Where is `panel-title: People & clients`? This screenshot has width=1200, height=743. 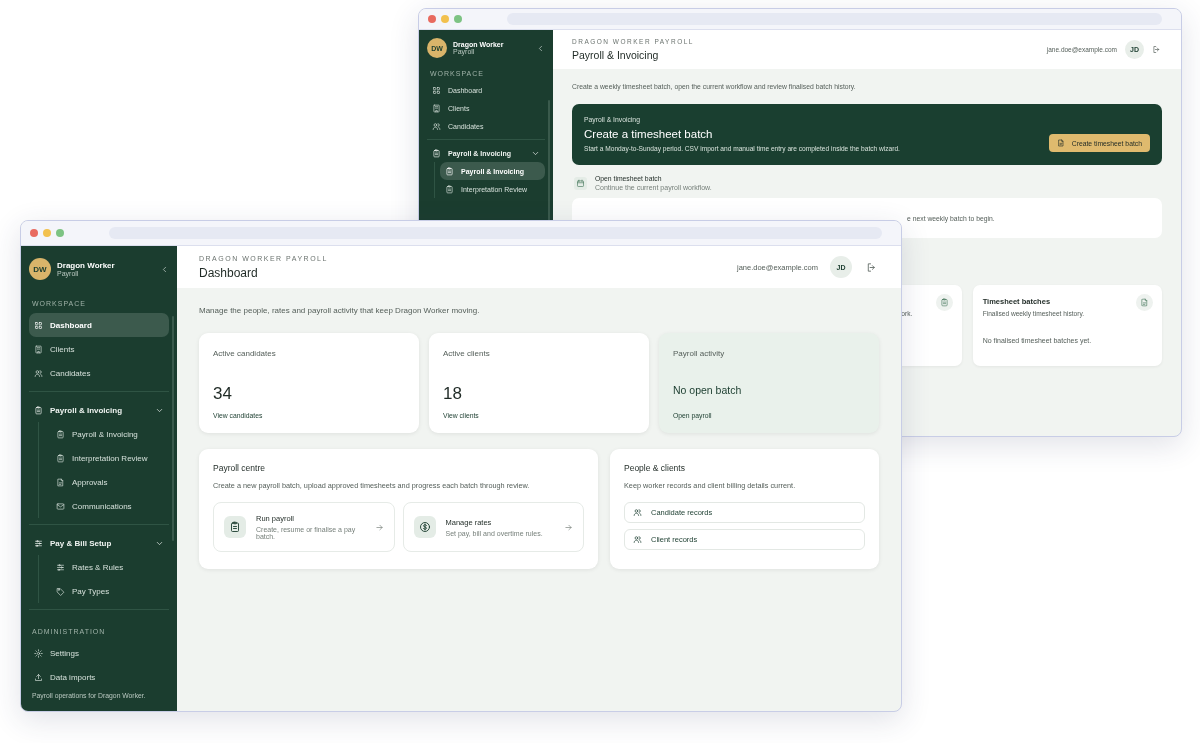 panel-title: People & clients is located at coordinates (655, 468).